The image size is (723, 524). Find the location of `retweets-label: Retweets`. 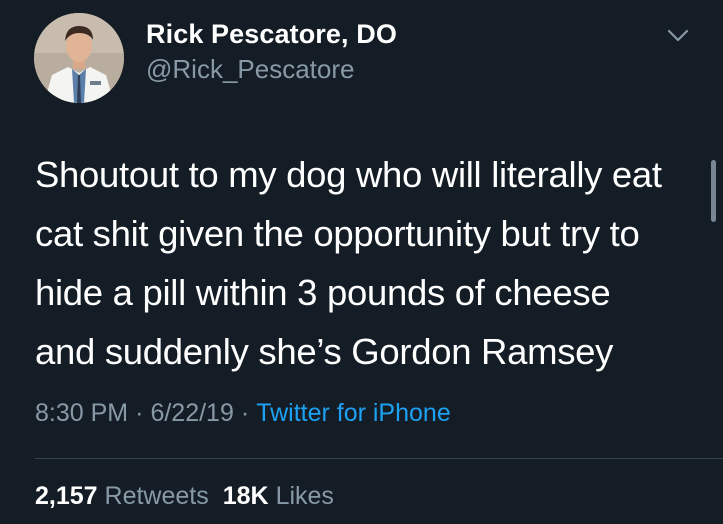

retweets-label: Retweets is located at coordinates (156, 496).